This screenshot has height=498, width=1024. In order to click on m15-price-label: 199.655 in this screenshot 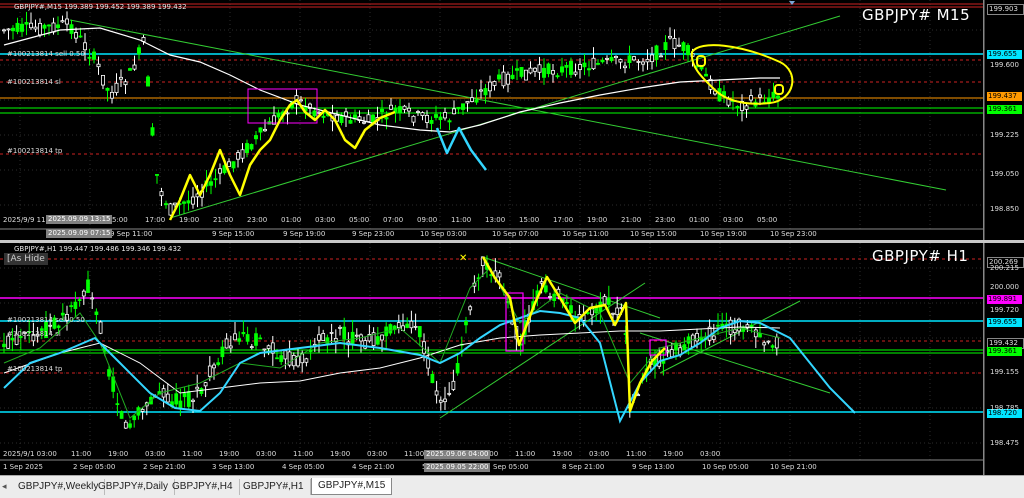, I will do `click(1004, 54)`.